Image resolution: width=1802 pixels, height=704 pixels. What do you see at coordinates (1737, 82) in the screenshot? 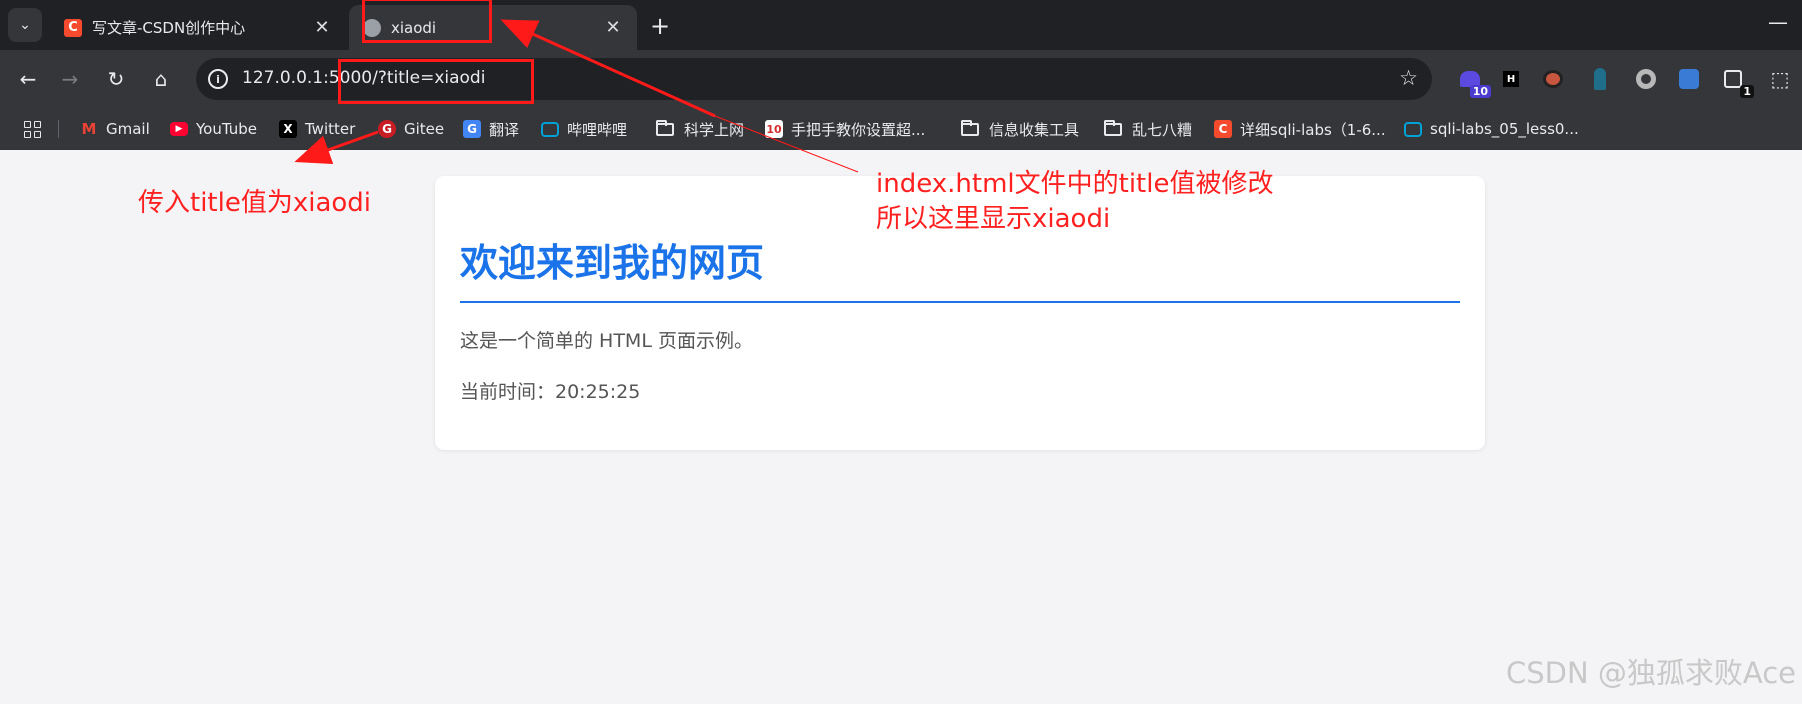
I see `extension-puzzle-badge-icon: 1` at bounding box center [1737, 82].